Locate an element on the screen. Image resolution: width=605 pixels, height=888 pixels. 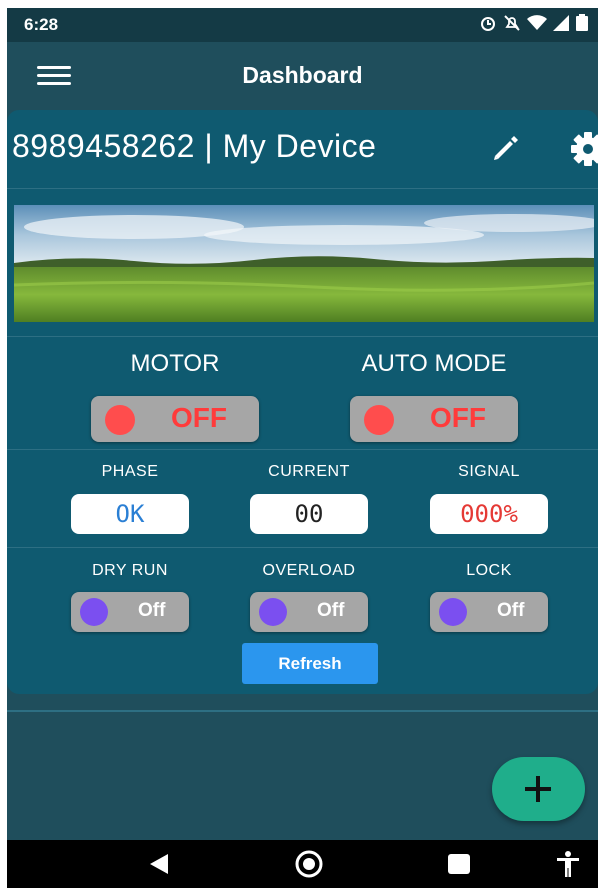
page-title: Dashboard is located at coordinates (302, 75).